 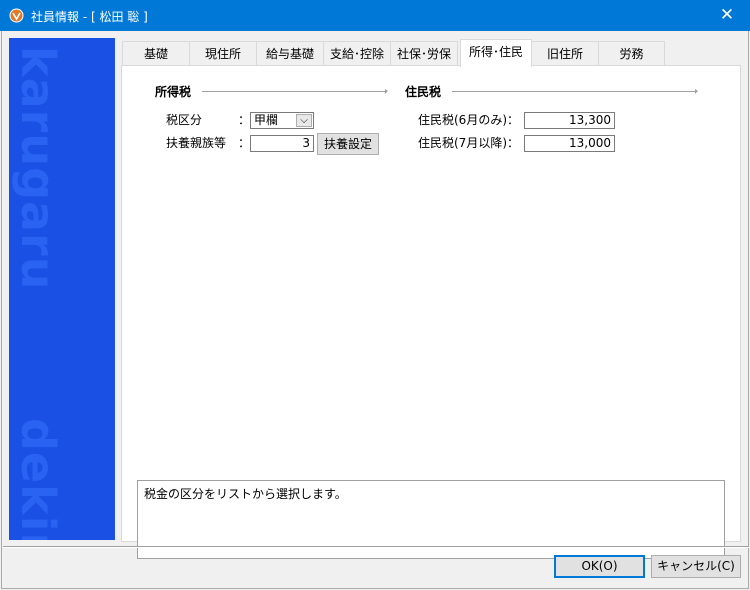 I want to click on title-bar: 社員情報 - [ 松田 聡 ] ✕, so click(x=375, y=15).